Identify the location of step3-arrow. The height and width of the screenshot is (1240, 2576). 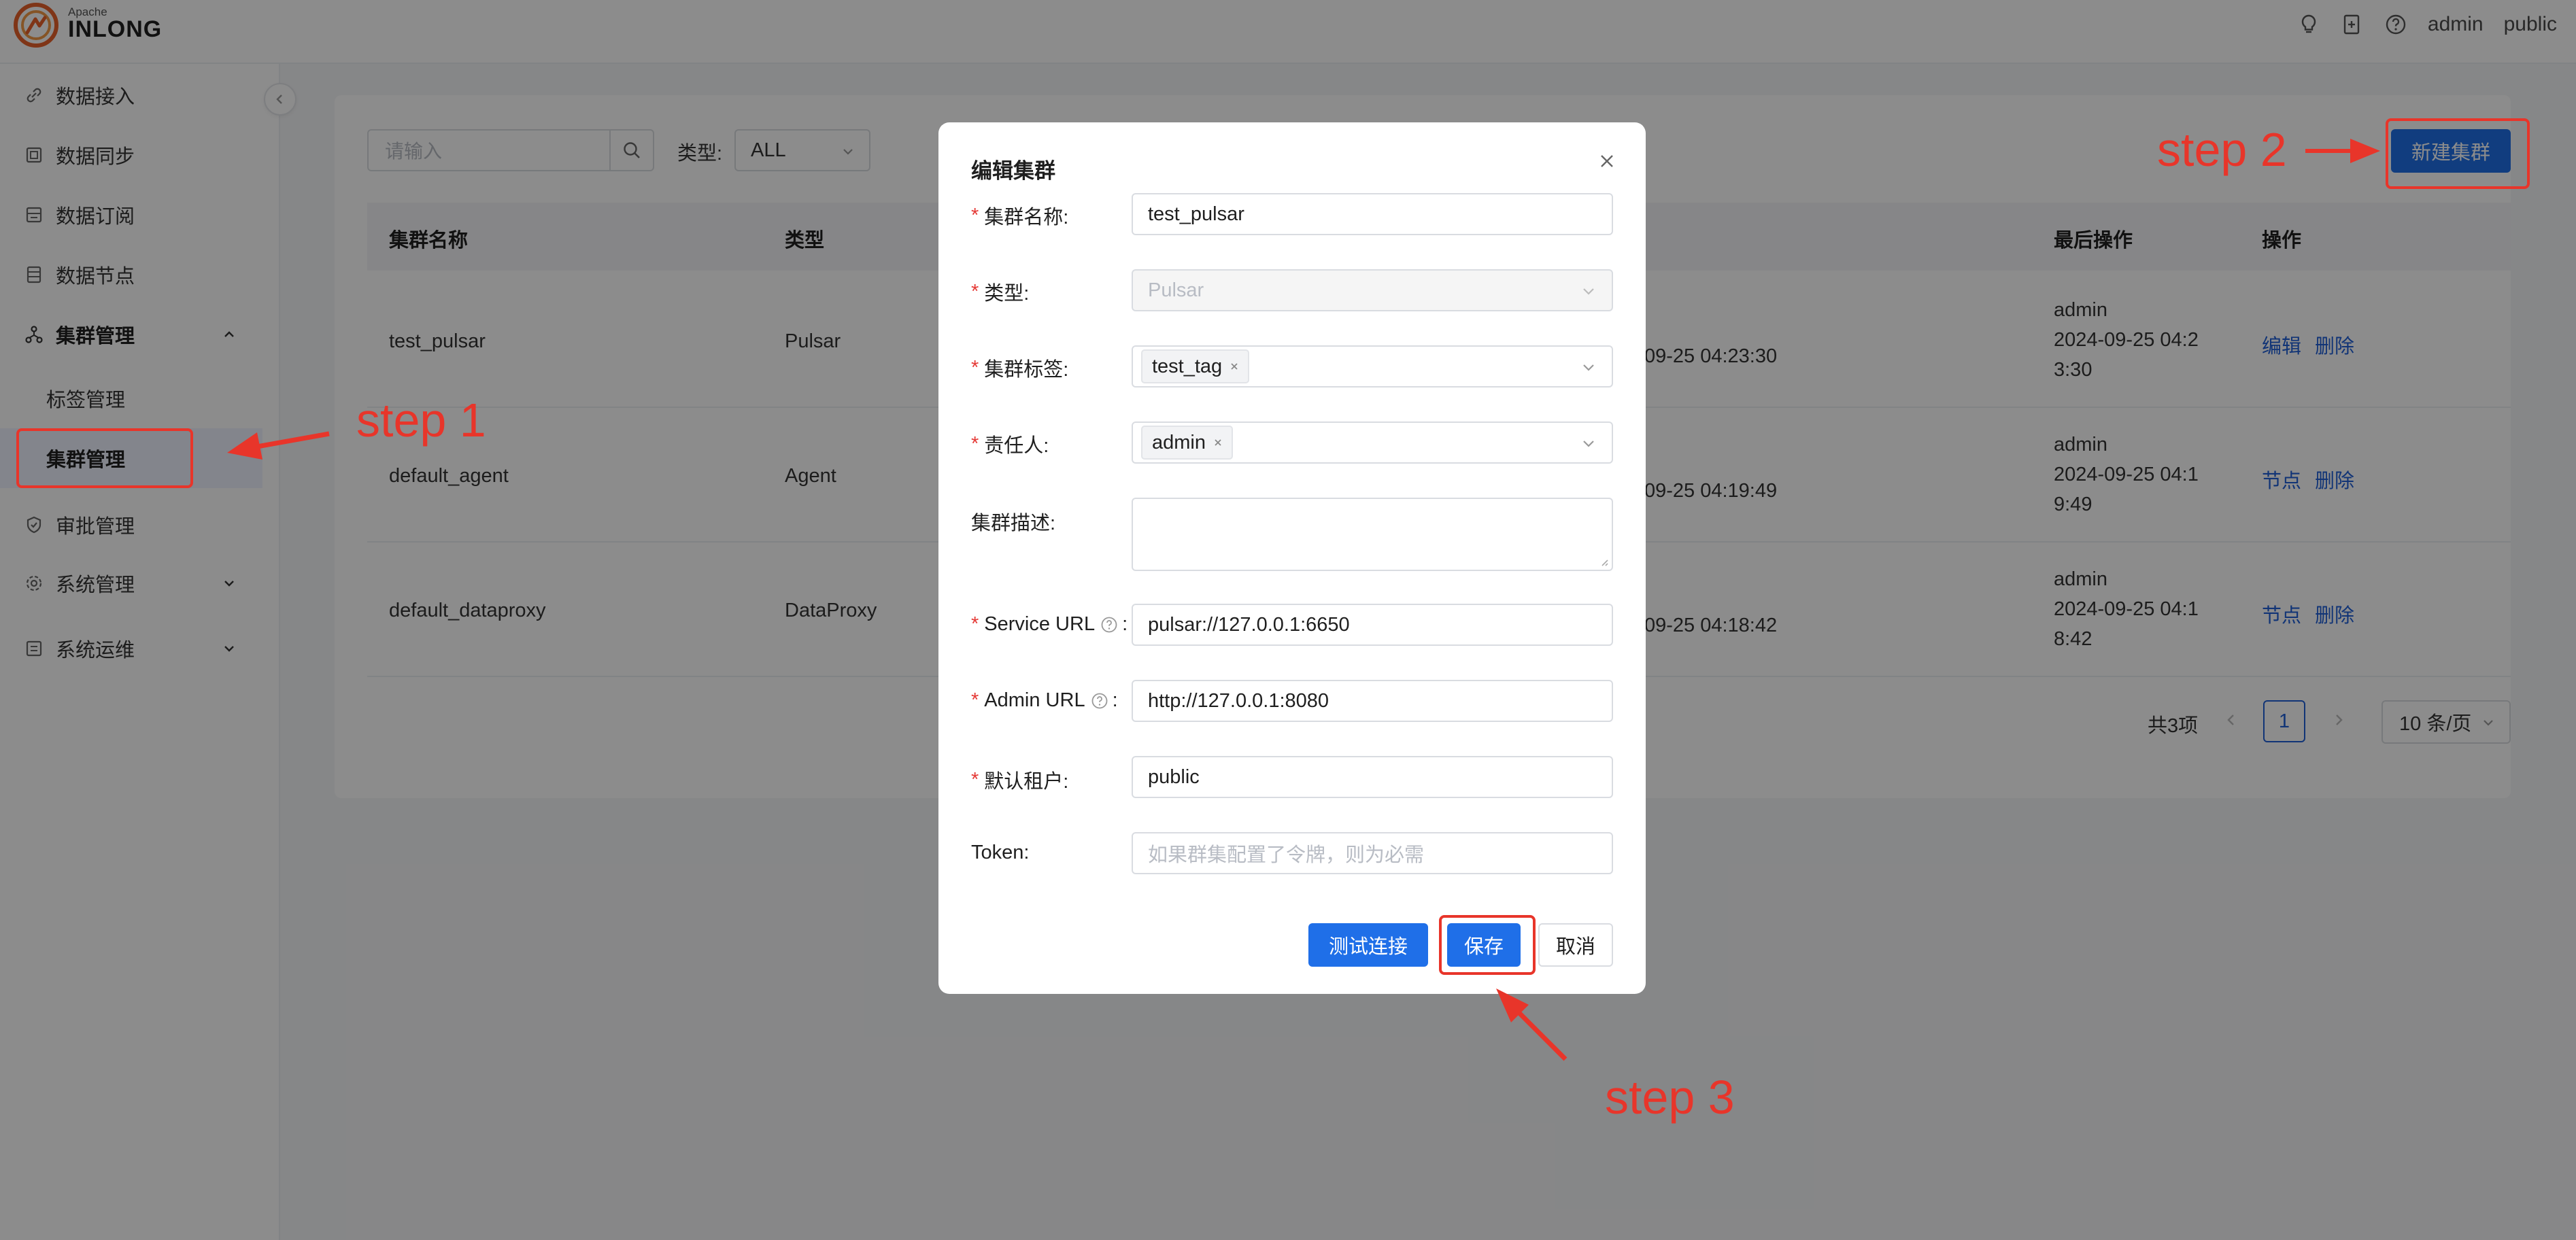
(1531, 1024).